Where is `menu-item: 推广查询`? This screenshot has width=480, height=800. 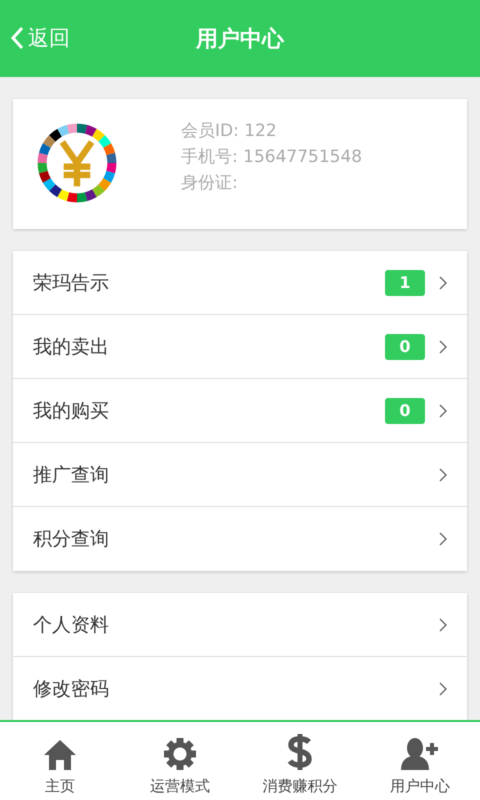
menu-item: 推广查询 is located at coordinates (240, 475).